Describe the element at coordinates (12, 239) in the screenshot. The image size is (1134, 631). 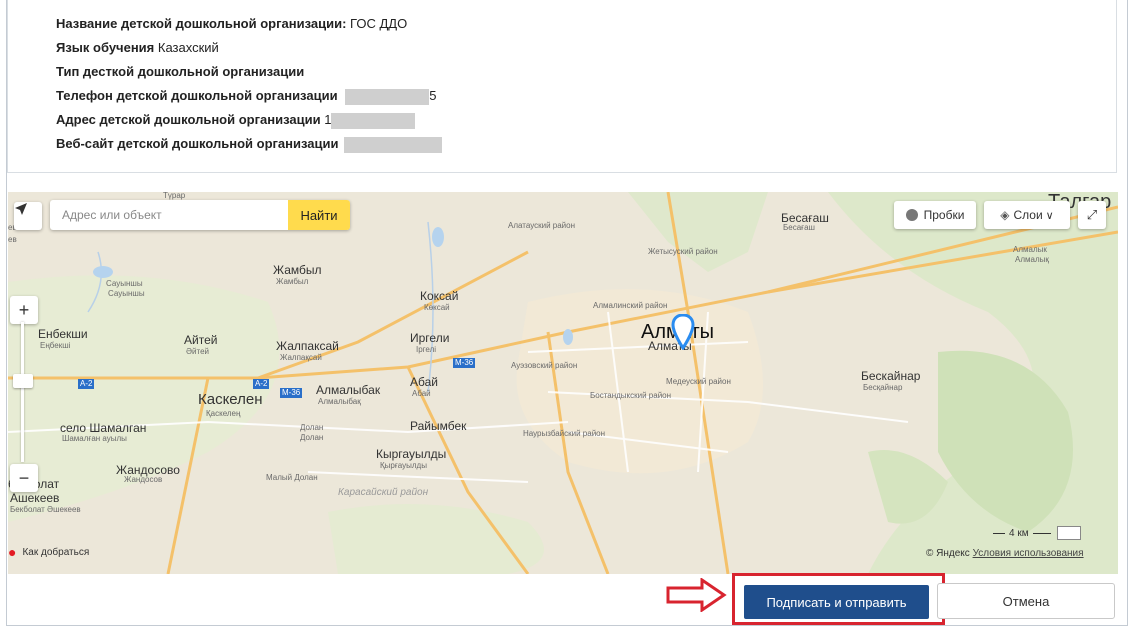
I see `place-label: ев` at that location.